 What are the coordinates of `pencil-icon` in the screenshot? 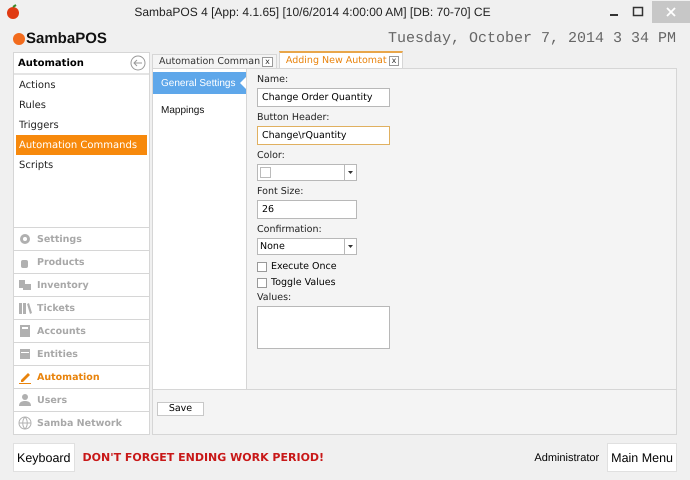 It's located at (25, 377).